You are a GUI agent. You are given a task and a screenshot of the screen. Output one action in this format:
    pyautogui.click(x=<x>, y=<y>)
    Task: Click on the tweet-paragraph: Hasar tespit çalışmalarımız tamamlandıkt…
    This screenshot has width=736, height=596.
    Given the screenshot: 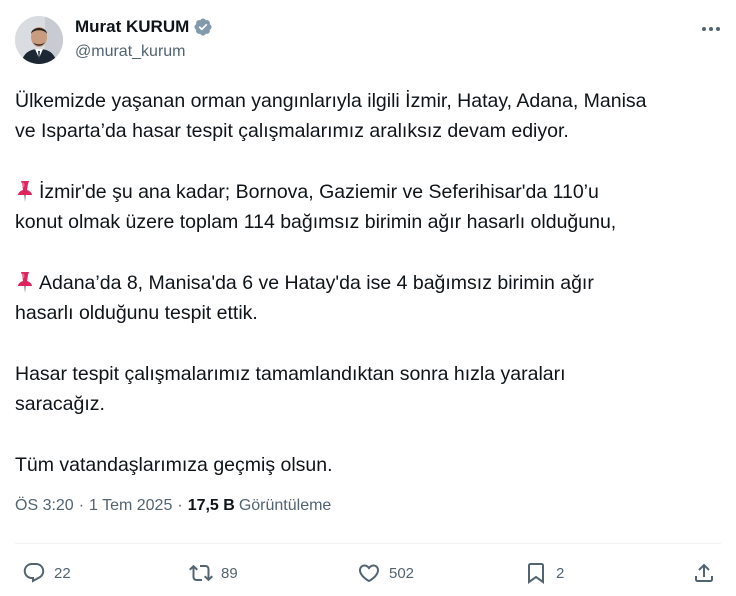 What is the action you would take?
    pyautogui.click(x=368, y=389)
    